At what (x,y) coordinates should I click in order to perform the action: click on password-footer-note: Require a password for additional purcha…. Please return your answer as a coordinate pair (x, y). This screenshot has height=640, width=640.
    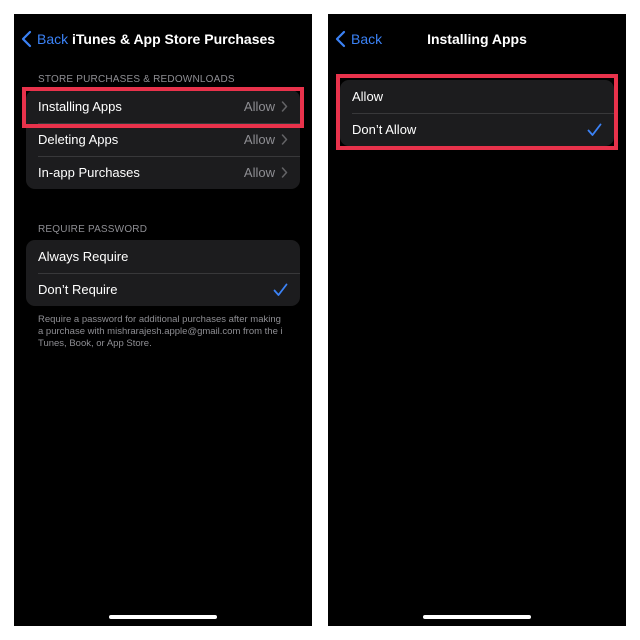
    Looking at the image, I should click on (160, 331).